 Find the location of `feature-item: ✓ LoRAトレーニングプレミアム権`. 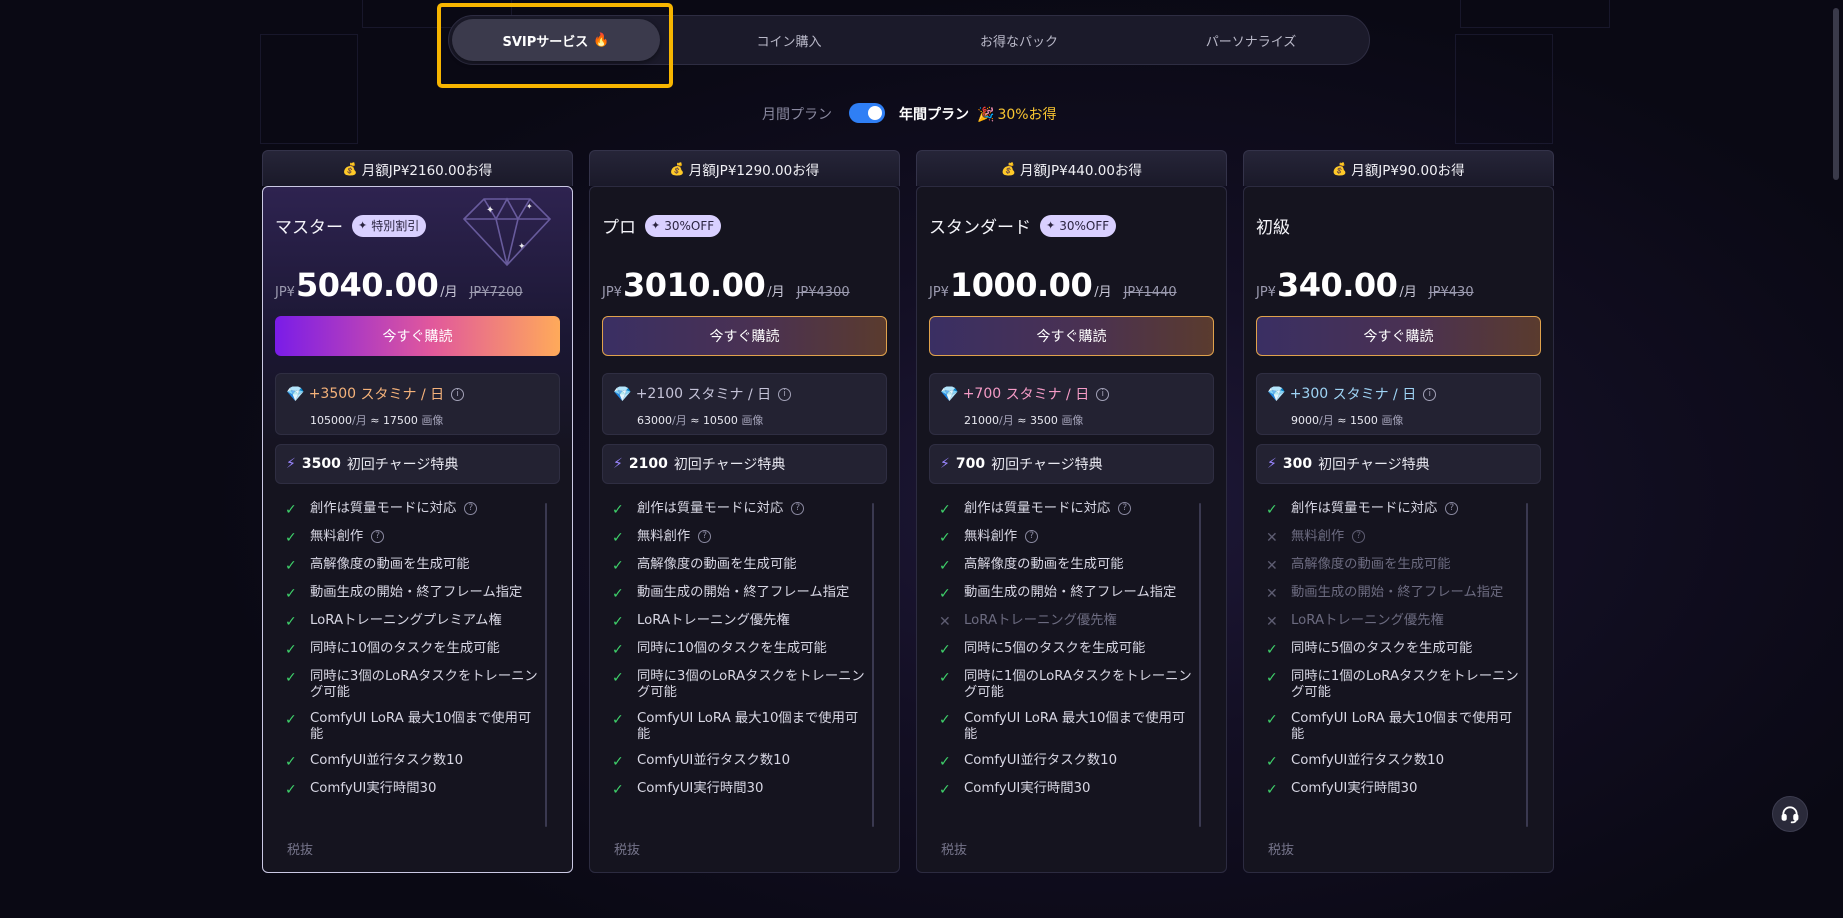

feature-item: ✓ LoRAトレーニングプレミアム権 is located at coordinates (417, 622).